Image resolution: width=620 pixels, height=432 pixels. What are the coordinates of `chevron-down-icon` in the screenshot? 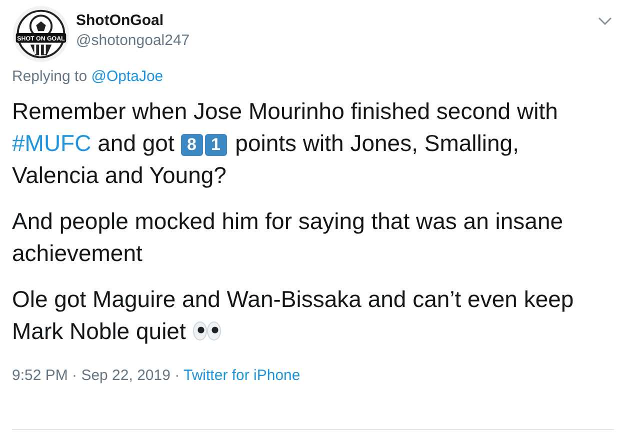 It's located at (605, 21).